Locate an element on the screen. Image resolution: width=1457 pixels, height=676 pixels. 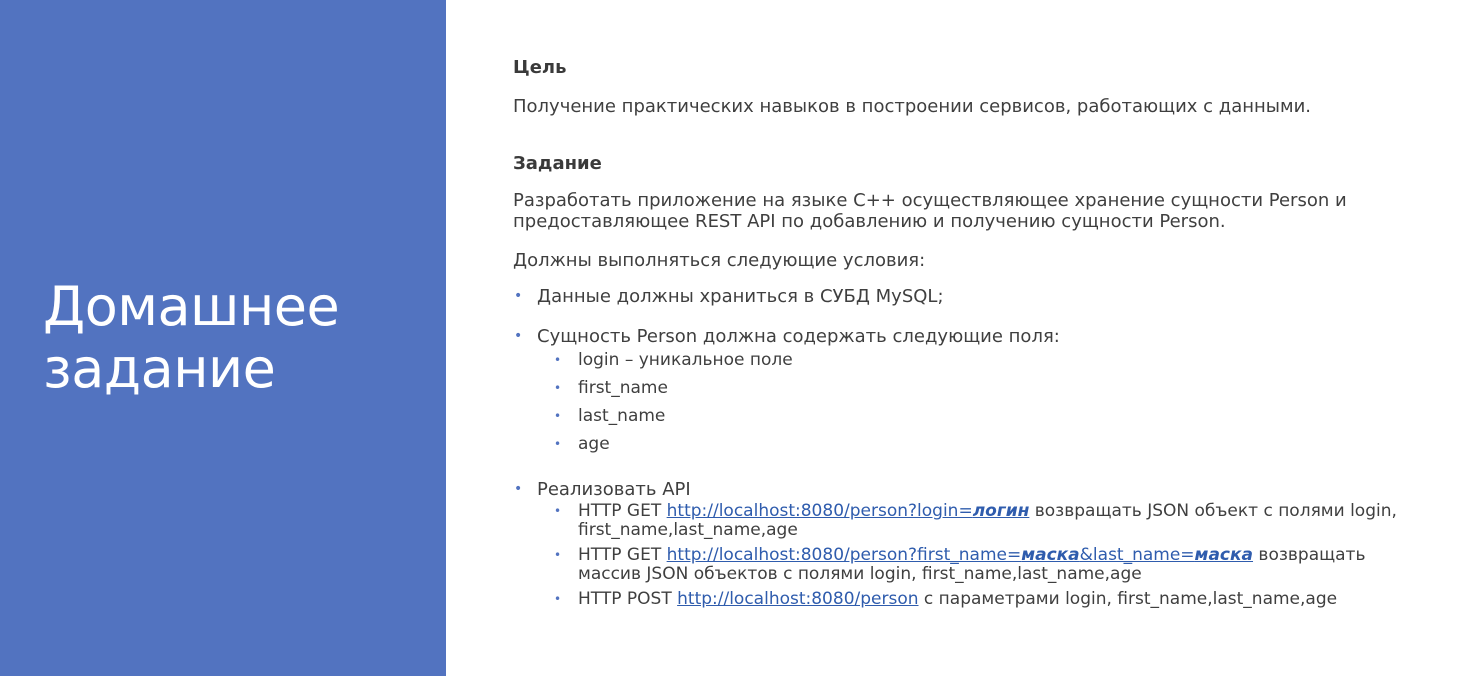
field-name: first_name is located at coordinates (623, 388).